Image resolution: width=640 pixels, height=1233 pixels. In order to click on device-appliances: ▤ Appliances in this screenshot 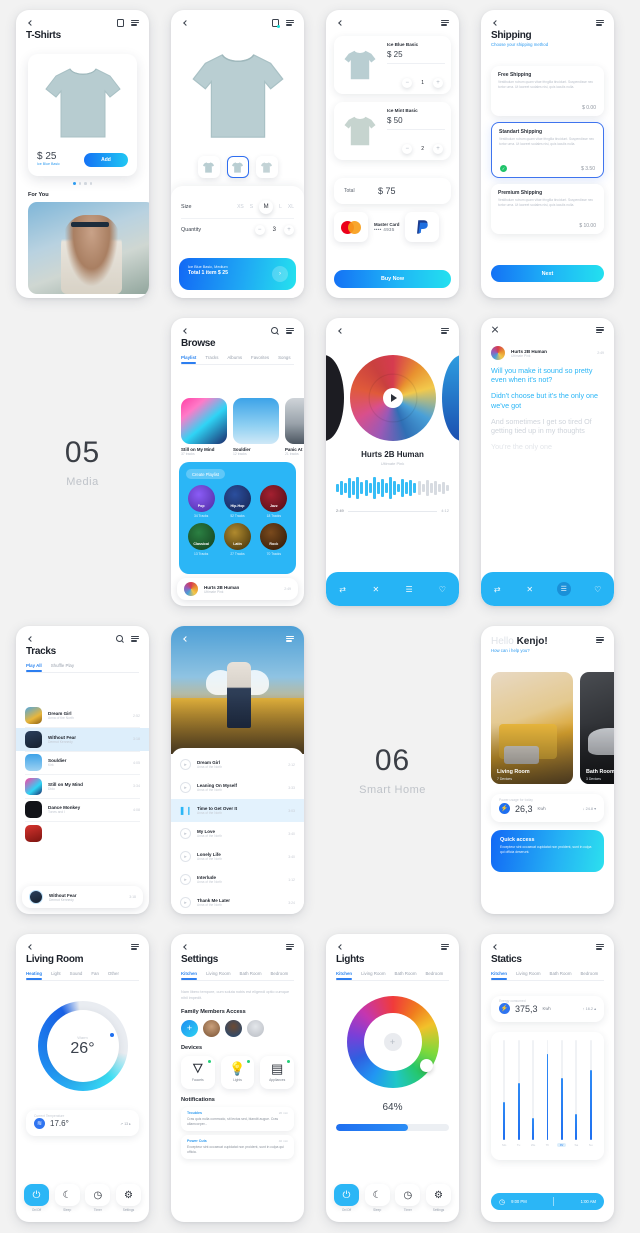, I will do `click(277, 1072)`.